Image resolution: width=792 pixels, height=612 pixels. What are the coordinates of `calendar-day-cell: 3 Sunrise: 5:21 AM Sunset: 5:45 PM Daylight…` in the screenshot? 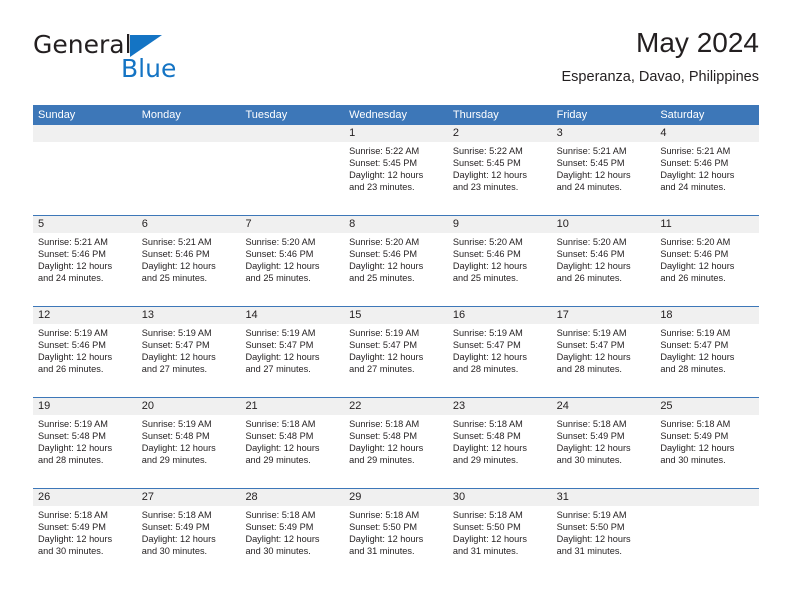 It's located at (603, 170).